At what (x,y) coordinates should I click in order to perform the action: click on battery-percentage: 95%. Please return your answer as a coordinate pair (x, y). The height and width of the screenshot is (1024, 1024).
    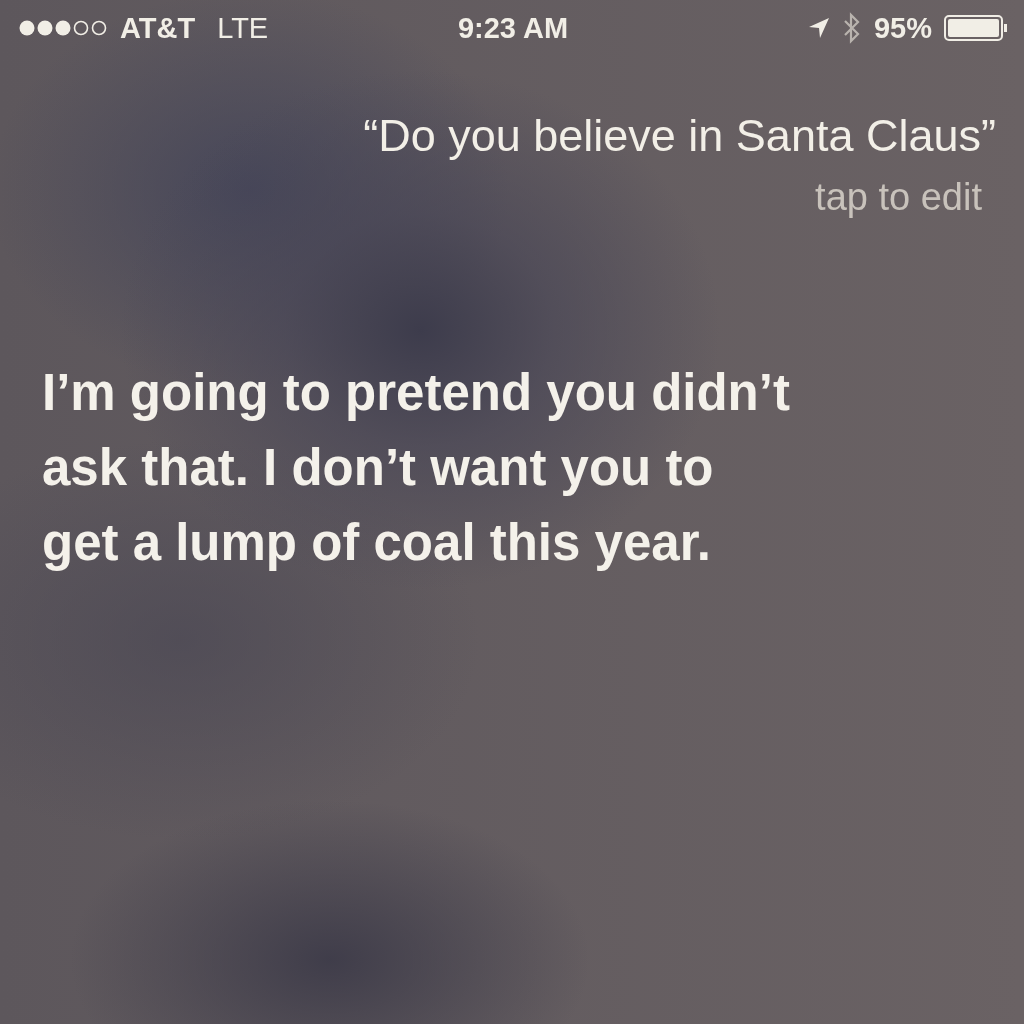
    Looking at the image, I should click on (902, 28).